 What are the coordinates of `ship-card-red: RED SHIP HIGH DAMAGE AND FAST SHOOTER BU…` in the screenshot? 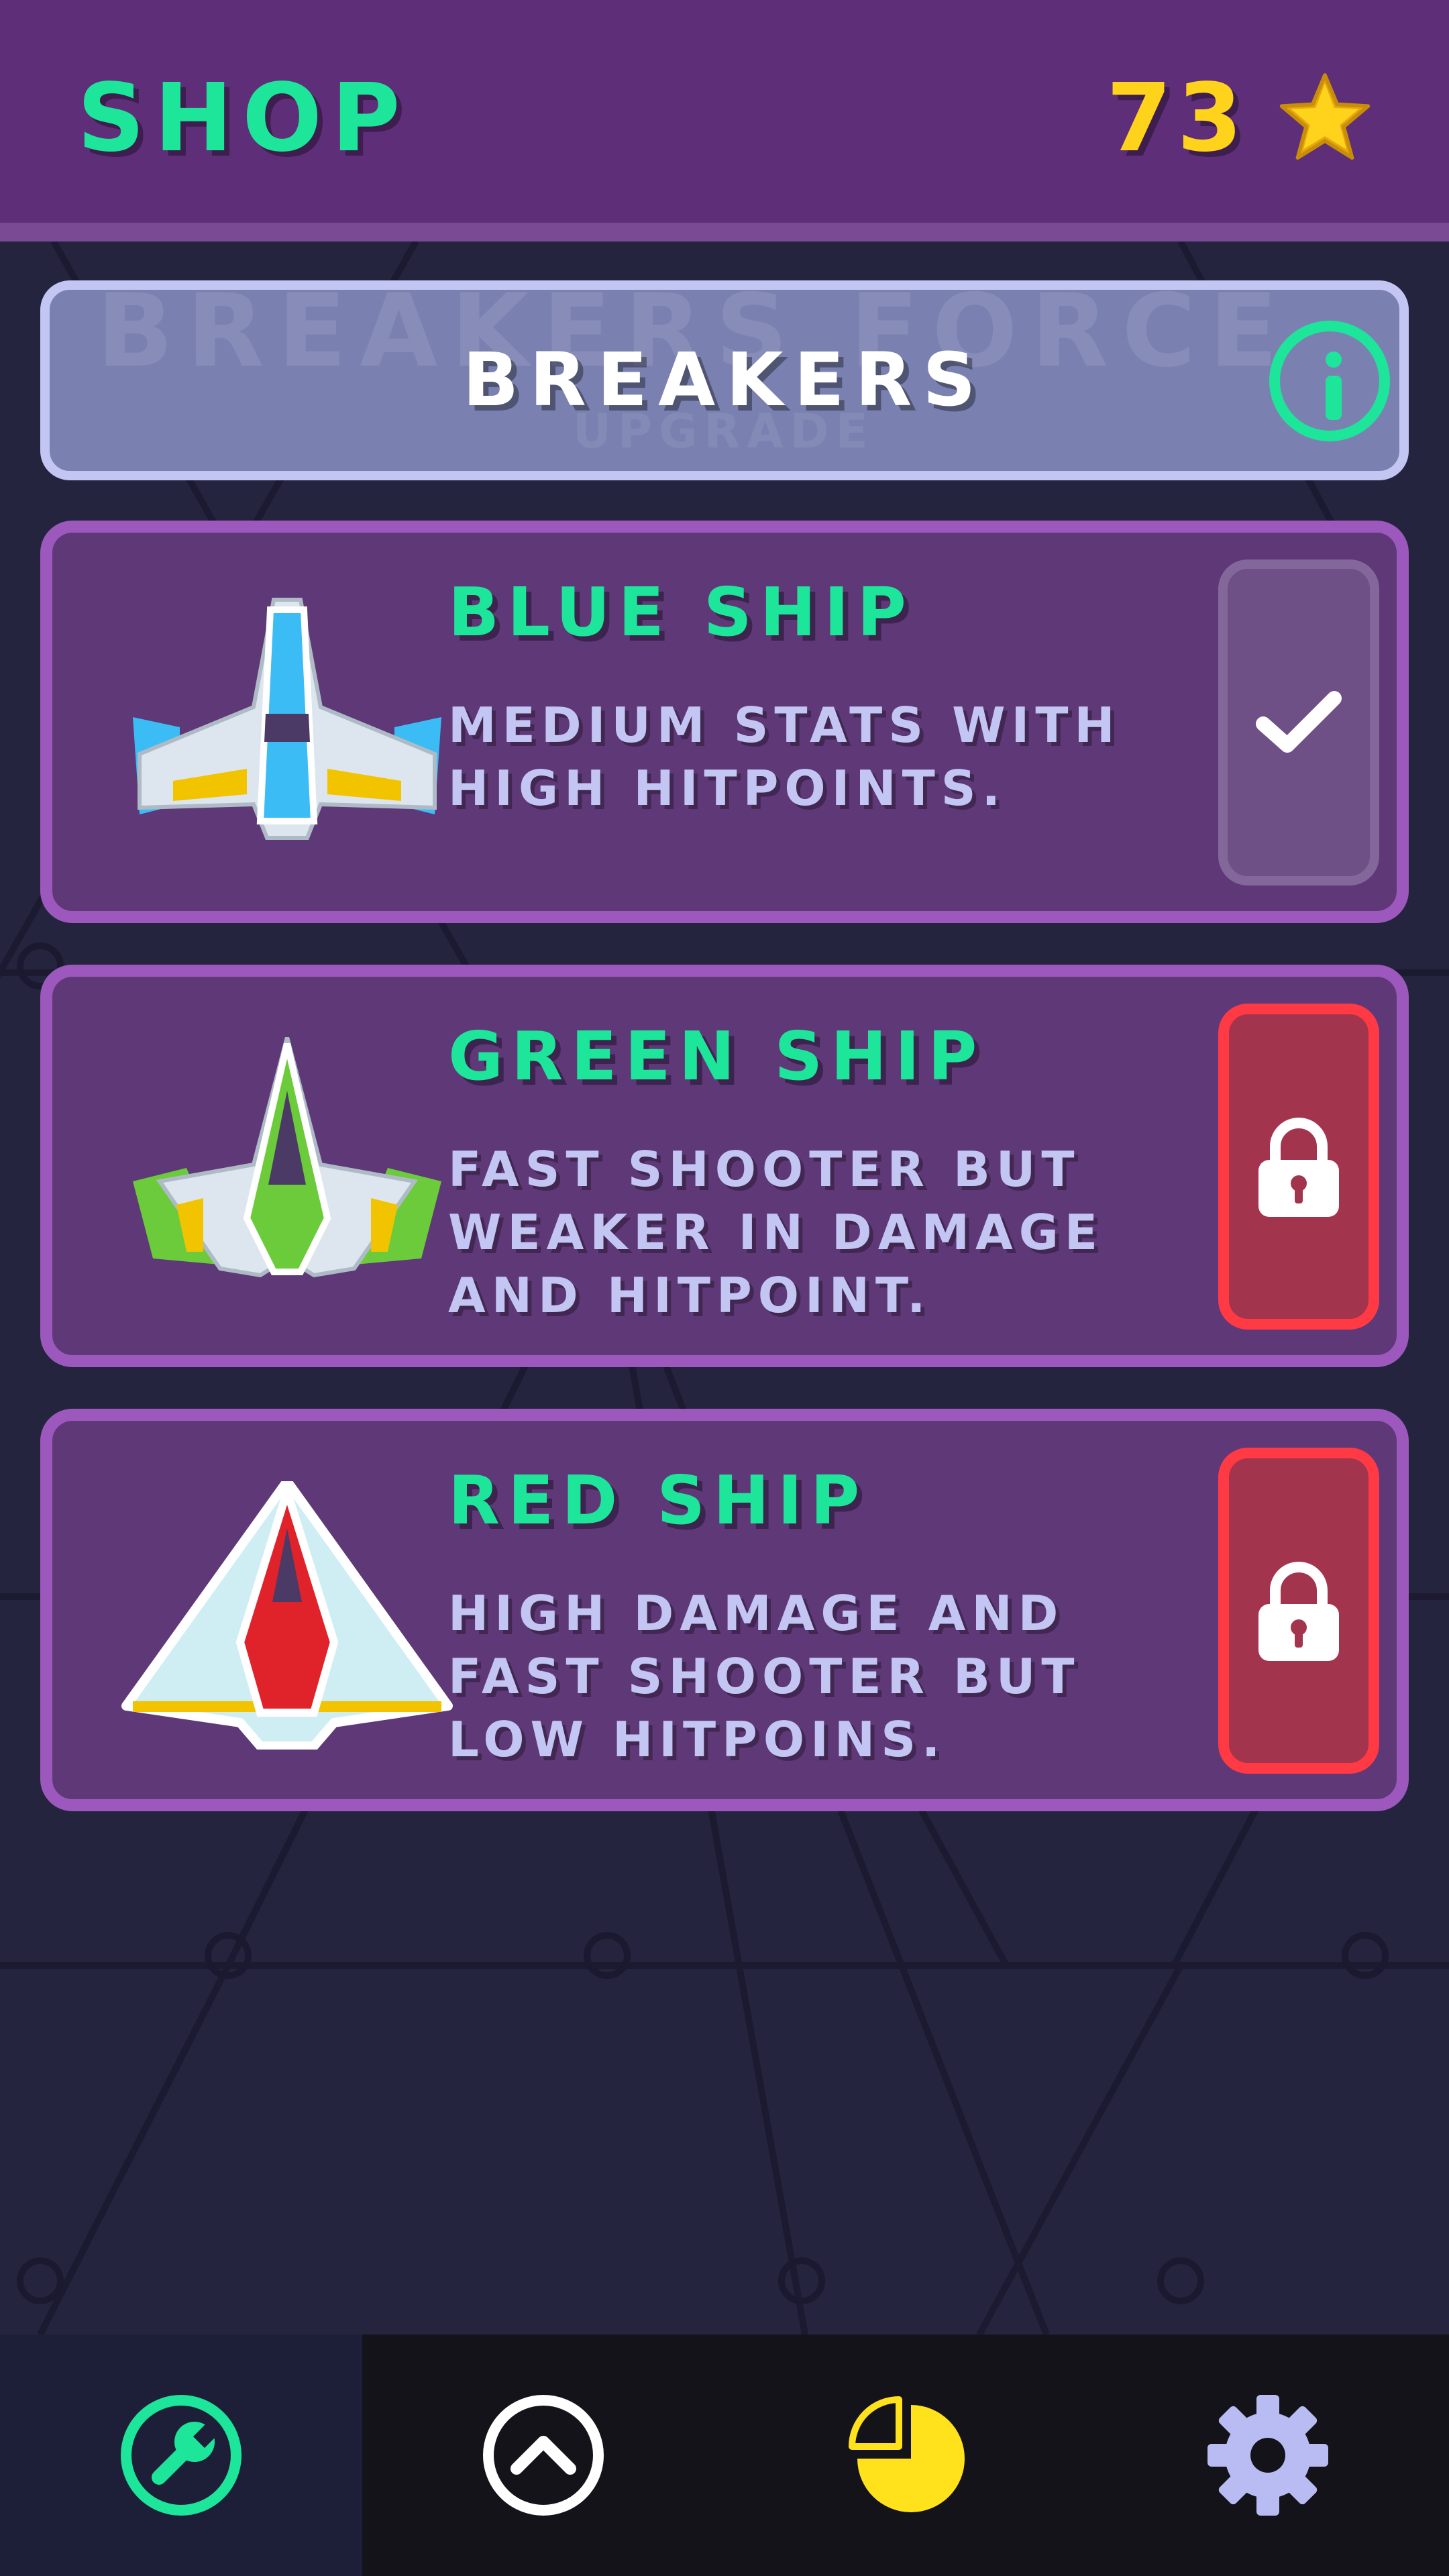 It's located at (724, 1610).